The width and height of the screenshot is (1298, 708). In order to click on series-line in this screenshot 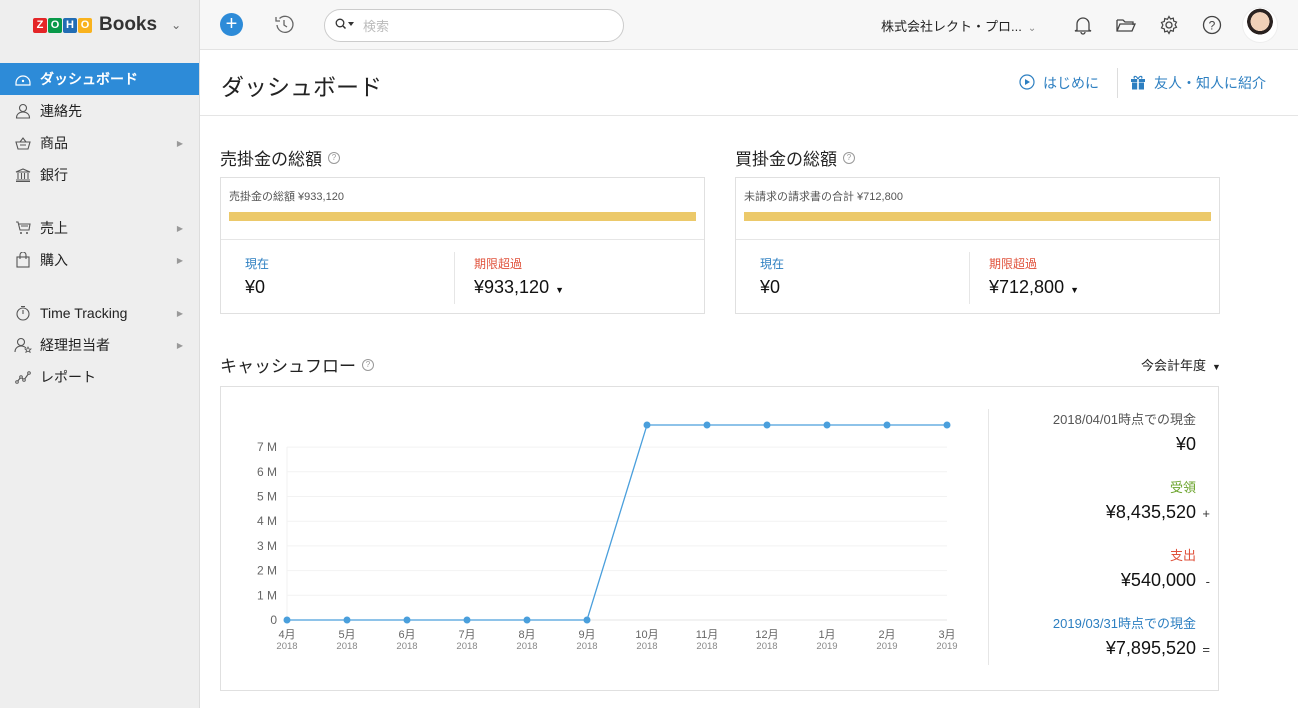, I will do `click(617, 522)`.